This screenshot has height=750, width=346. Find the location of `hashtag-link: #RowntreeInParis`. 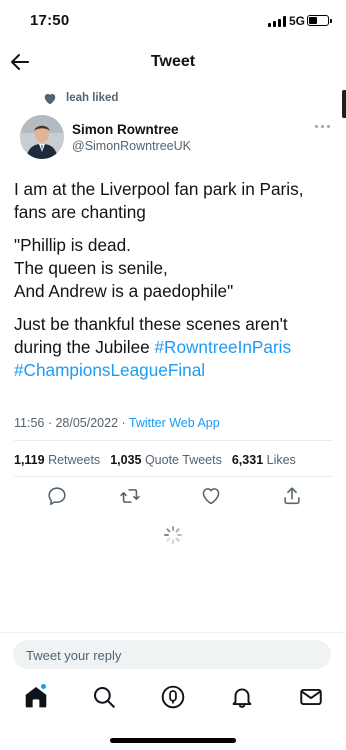

hashtag-link: #RowntreeInParis is located at coordinates (222, 347).